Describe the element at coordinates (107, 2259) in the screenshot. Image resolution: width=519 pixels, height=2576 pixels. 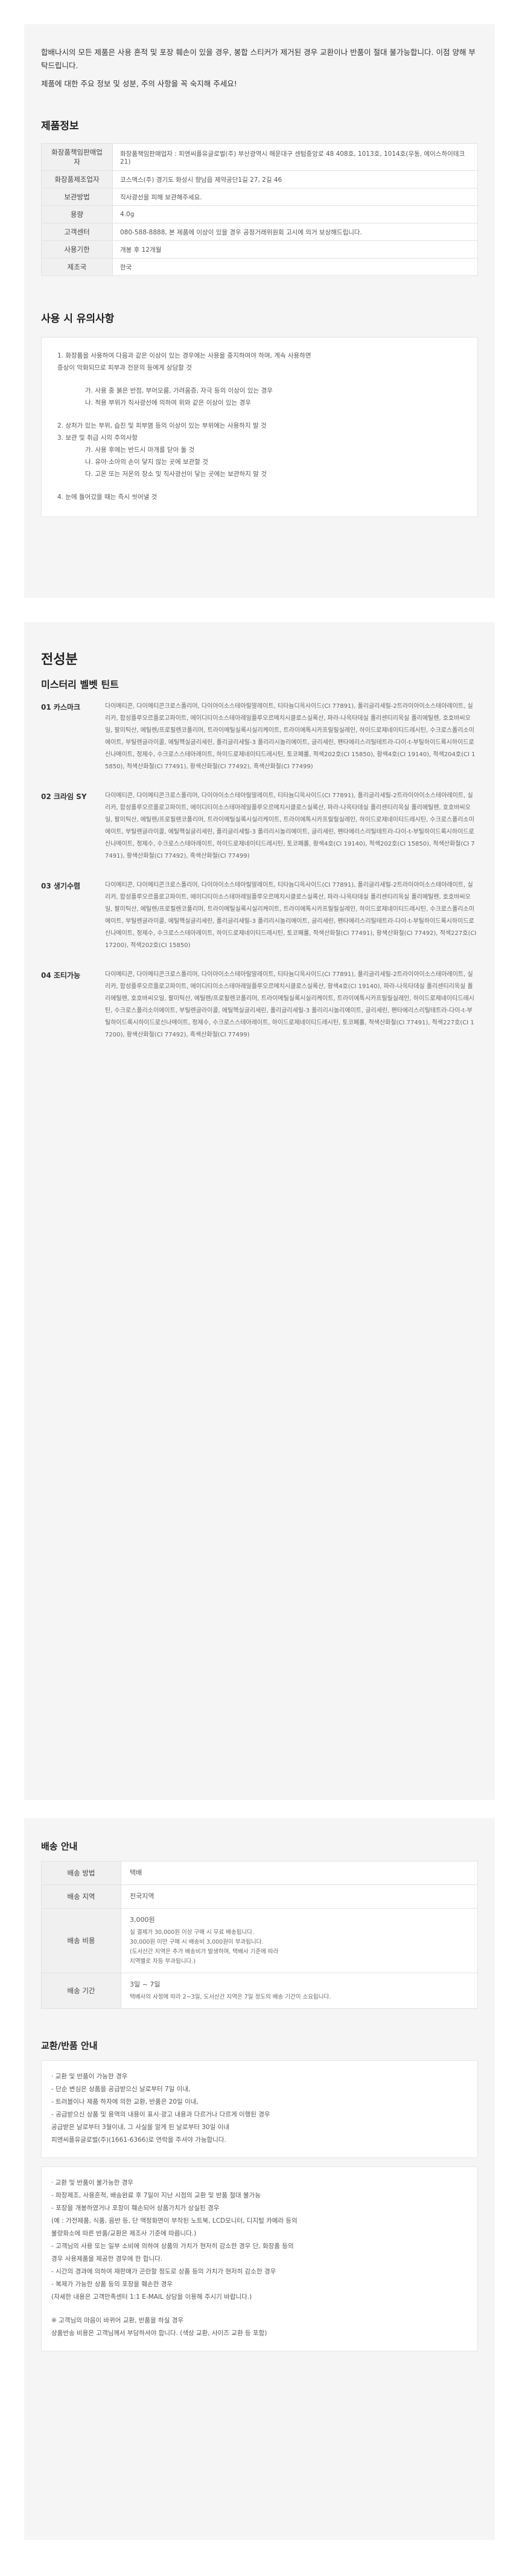
I see `exchange-line: 경우 사용제품을 제공한 경우에 한 합니다.` at that location.